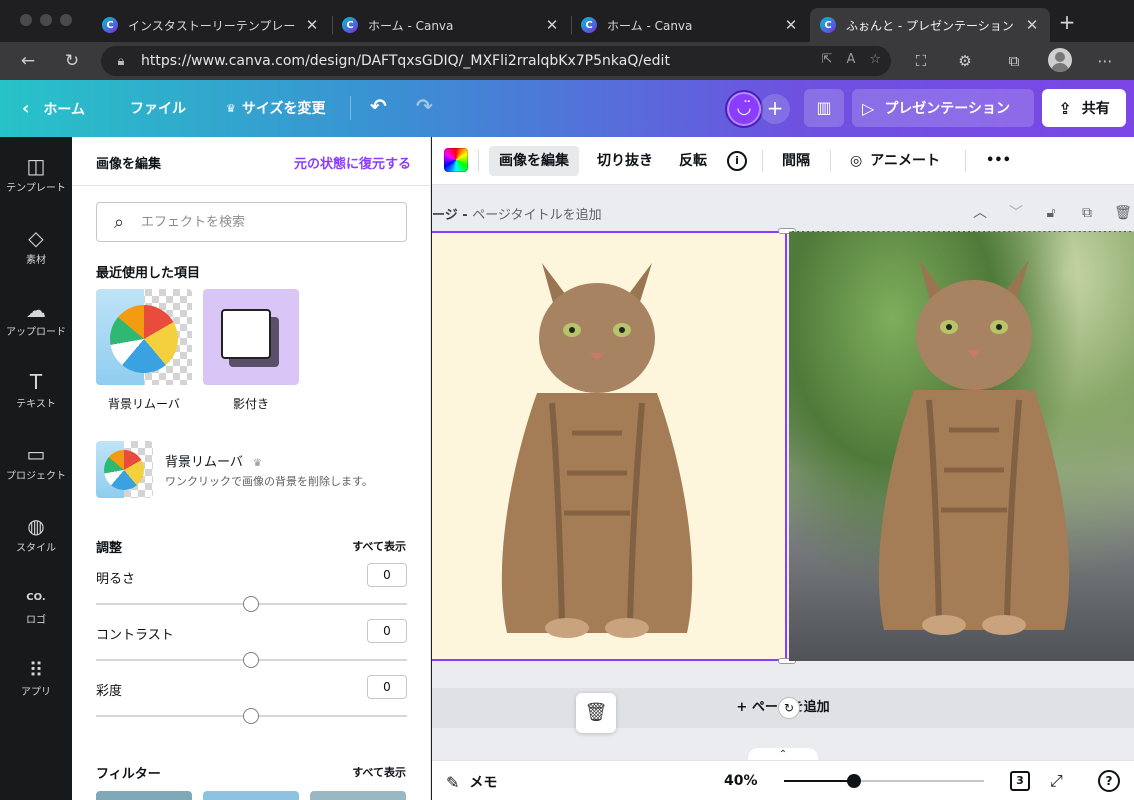  What do you see at coordinates (693, 161) in the screenshot?
I see `flip-button: 反転` at bounding box center [693, 161].